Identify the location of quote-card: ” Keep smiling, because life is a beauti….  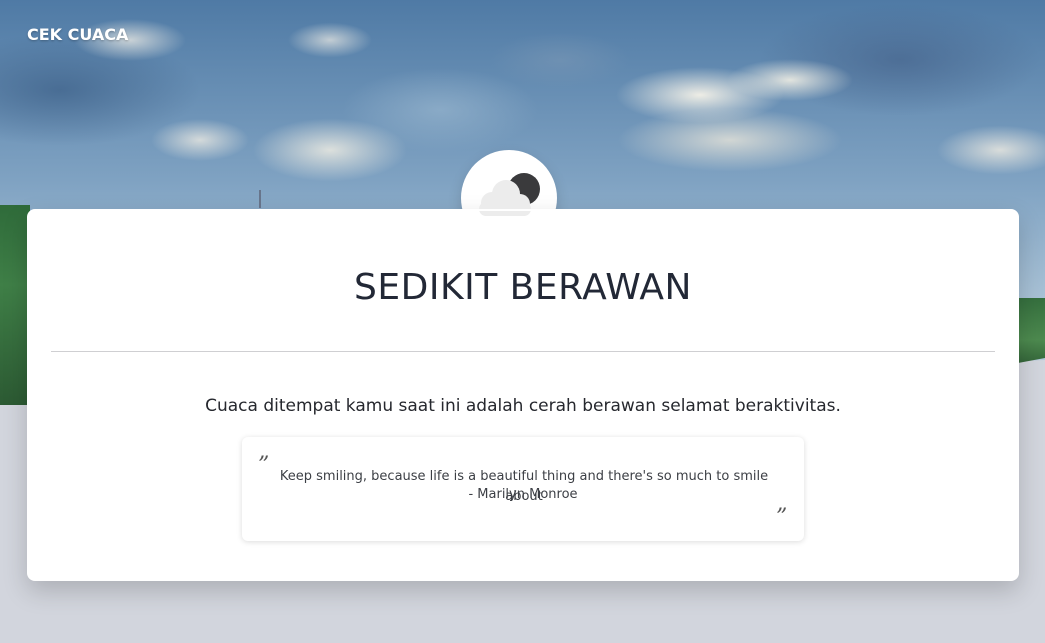
(523, 489).